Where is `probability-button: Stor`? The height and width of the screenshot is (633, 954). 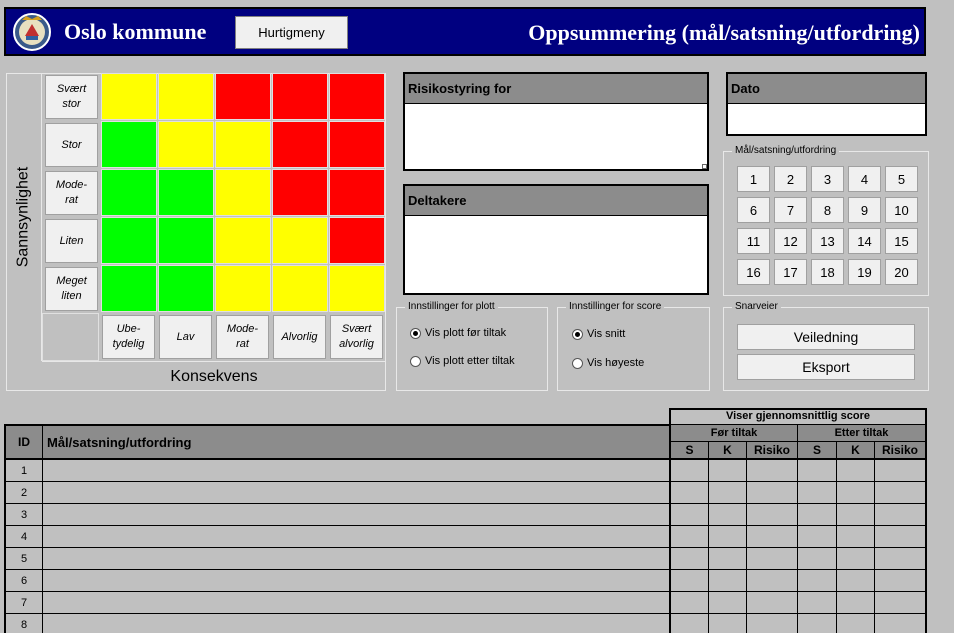
probability-button: Stor is located at coordinates (71, 145).